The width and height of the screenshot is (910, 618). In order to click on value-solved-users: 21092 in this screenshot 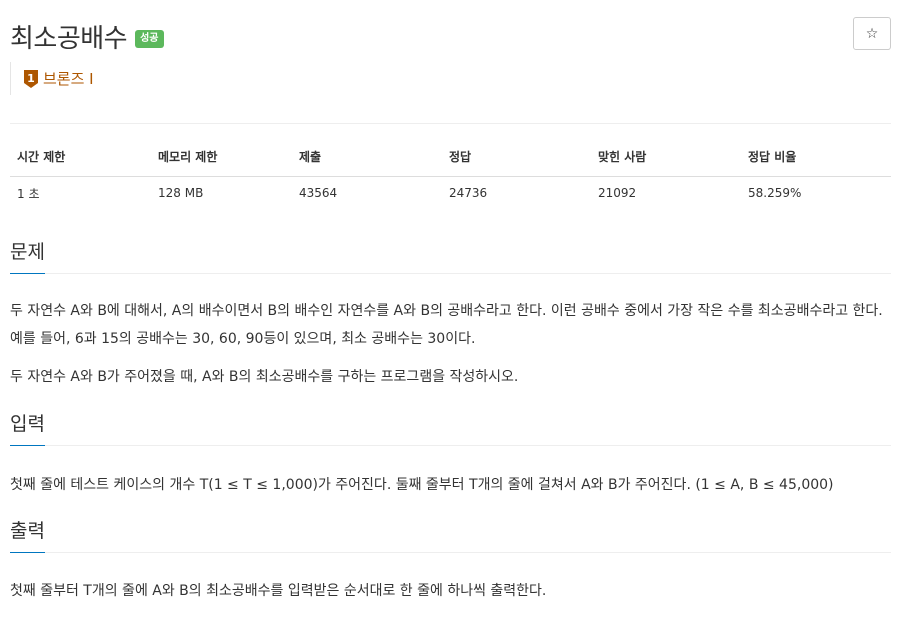, I will do `click(666, 193)`.